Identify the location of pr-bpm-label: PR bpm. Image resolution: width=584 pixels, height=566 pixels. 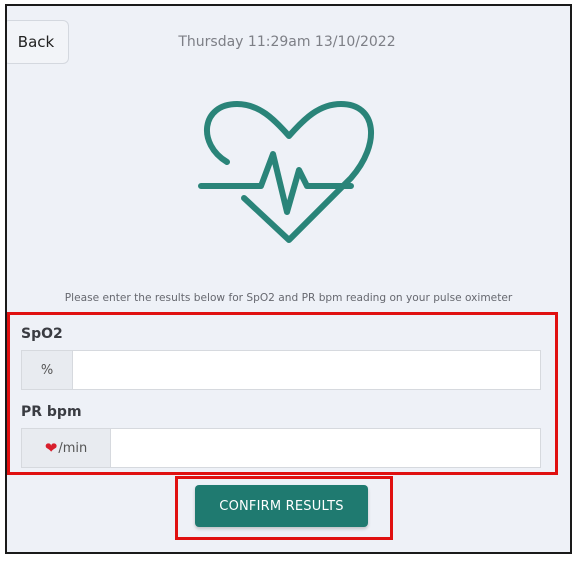
(51, 412).